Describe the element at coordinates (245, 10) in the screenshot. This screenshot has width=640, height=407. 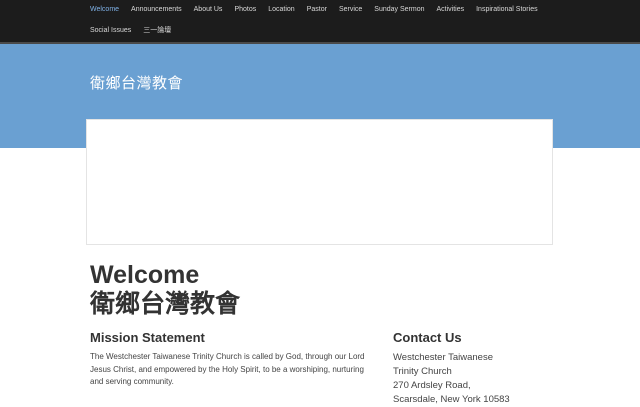
I see `nav-item-photos: Photos` at that location.